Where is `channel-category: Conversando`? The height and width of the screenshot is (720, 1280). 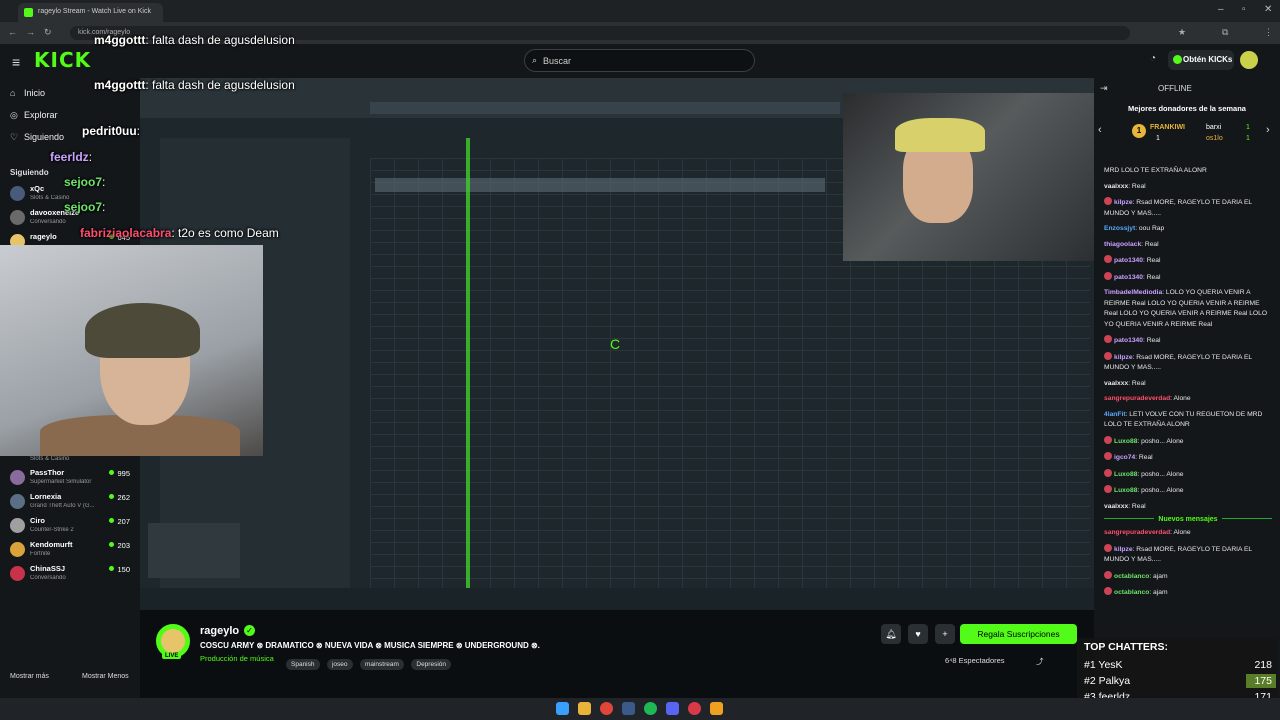 channel-category: Conversando is located at coordinates (48, 222).